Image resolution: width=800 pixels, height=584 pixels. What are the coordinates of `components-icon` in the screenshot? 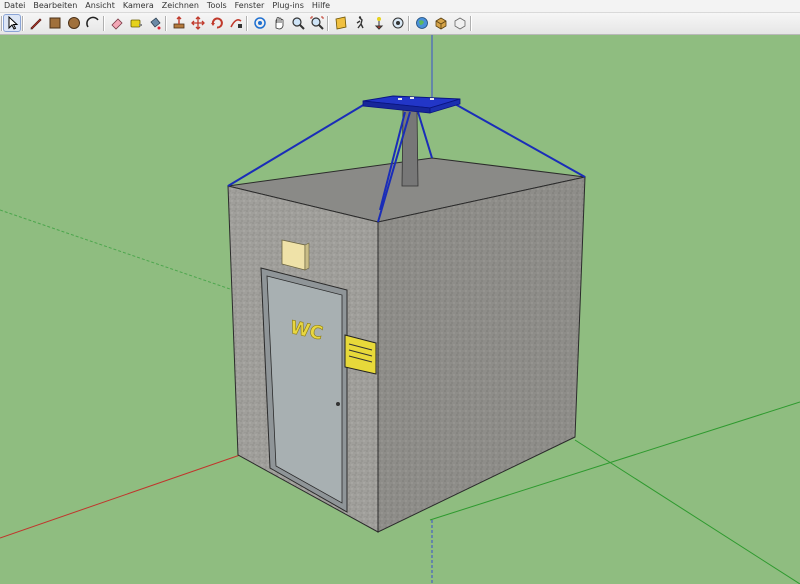 It's located at (441, 23).